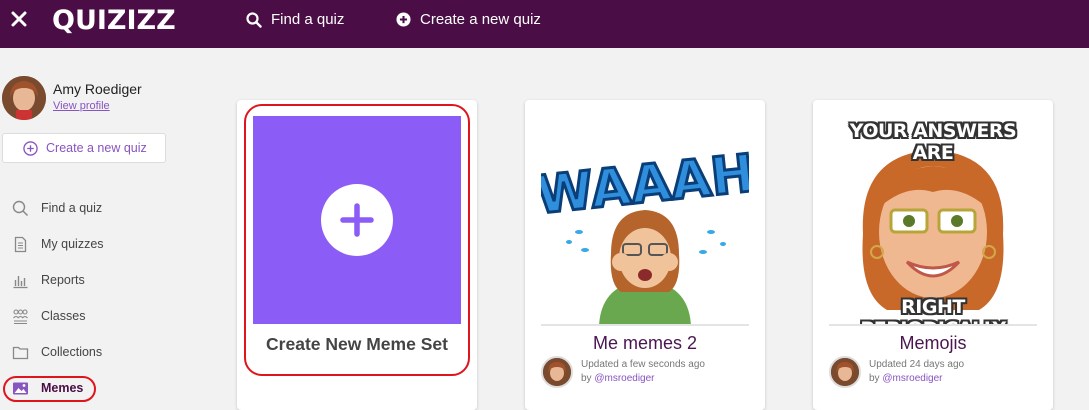 The height and width of the screenshot is (410, 1089). What do you see at coordinates (63, 316) in the screenshot?
I see `sidebar-item-label: Classes` at bounding box center [63, 316].